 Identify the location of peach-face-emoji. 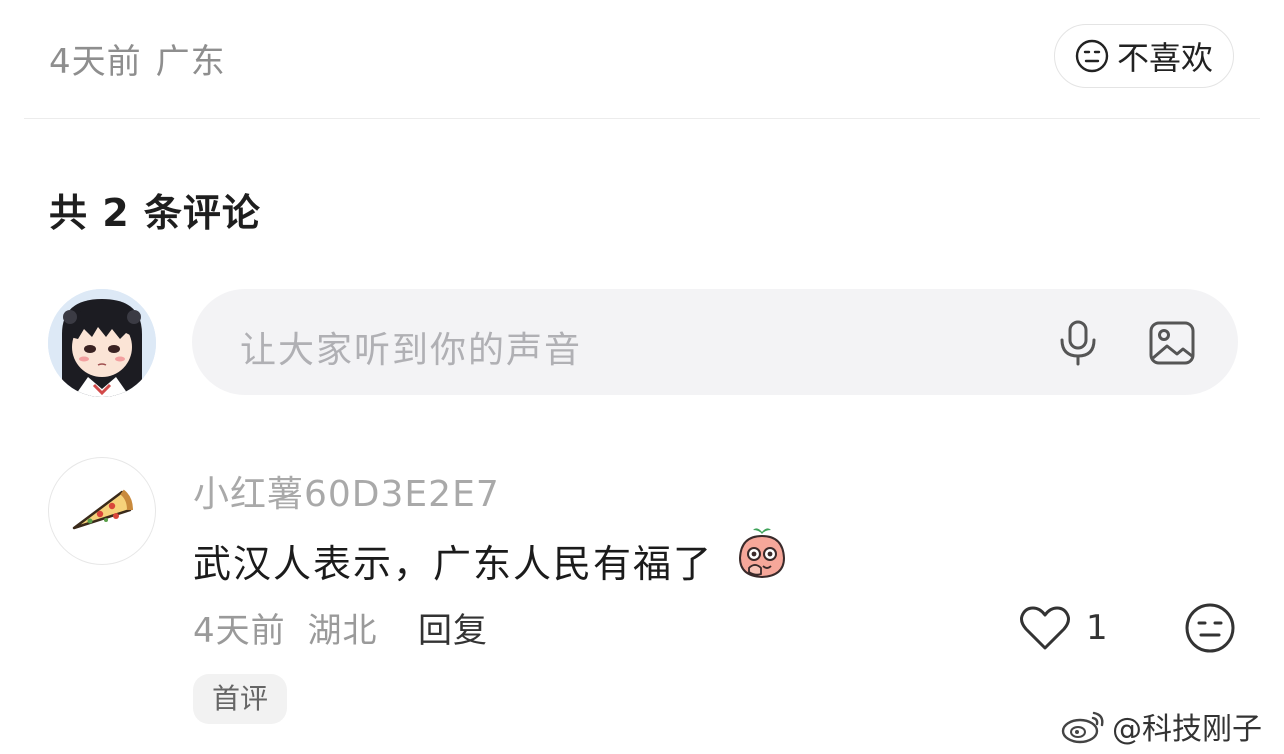
(762, 553).